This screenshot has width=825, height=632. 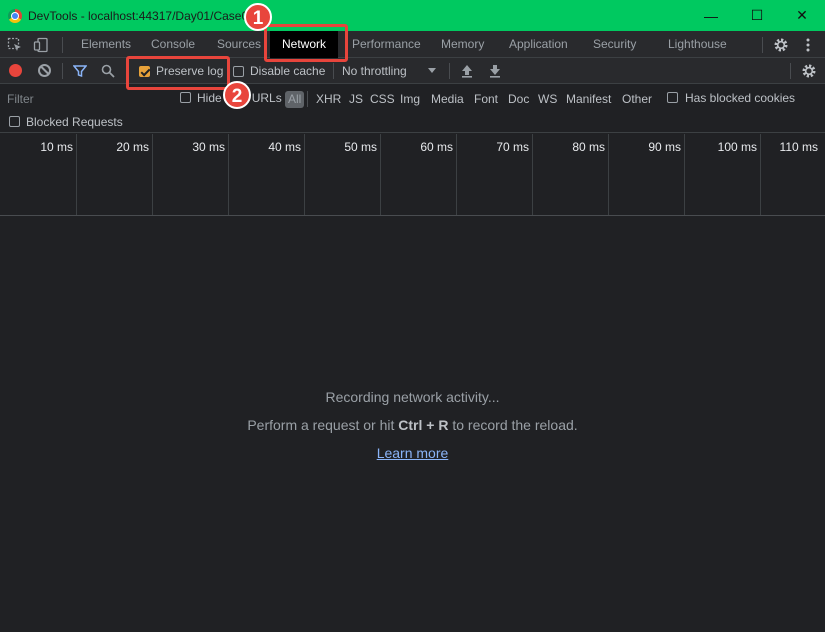 I want to click on blocked-requests-label: Blocked Requests, so click(x=74, y=122).